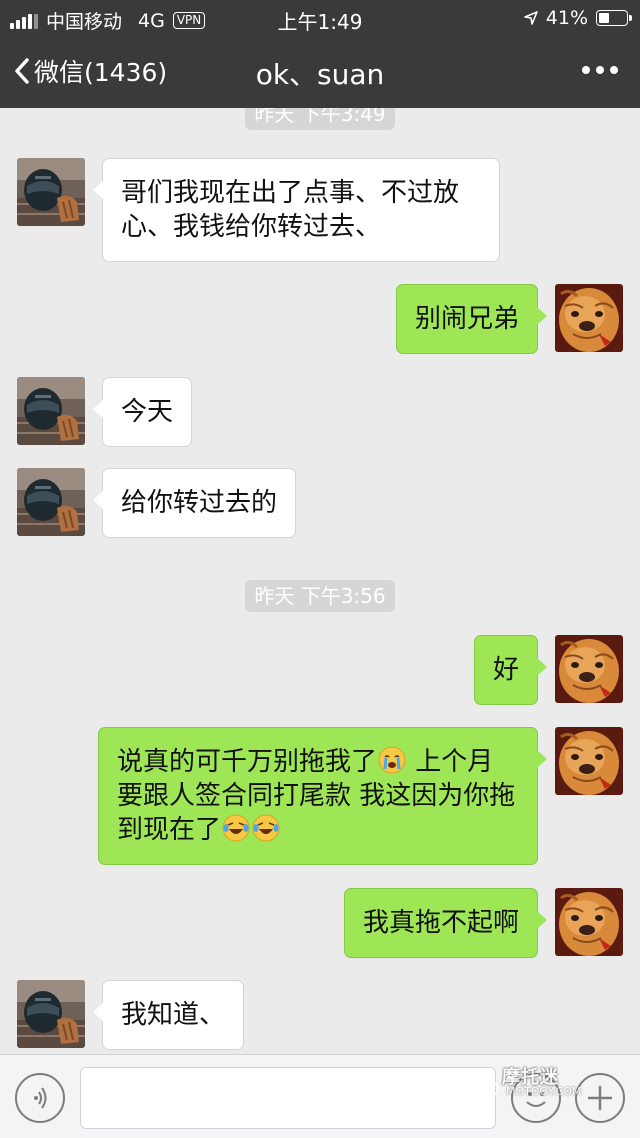  What do you see at coordinates (247, 762) in the screenshot?
I see `message-text: 说真的可千万别拖我了` at bounding box center [247, 762].